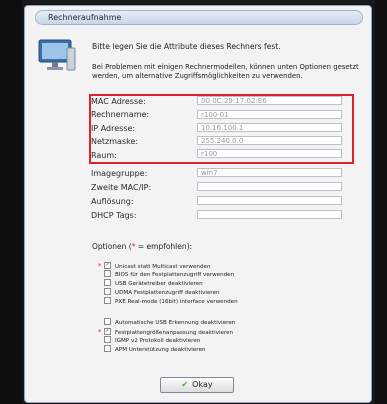 This screenshot has height=404, width=387. What do you see at coordinates (197, 385) in the screenshot?
I see `okay-button: ✔ Okay` at bounding box center [197, 385].